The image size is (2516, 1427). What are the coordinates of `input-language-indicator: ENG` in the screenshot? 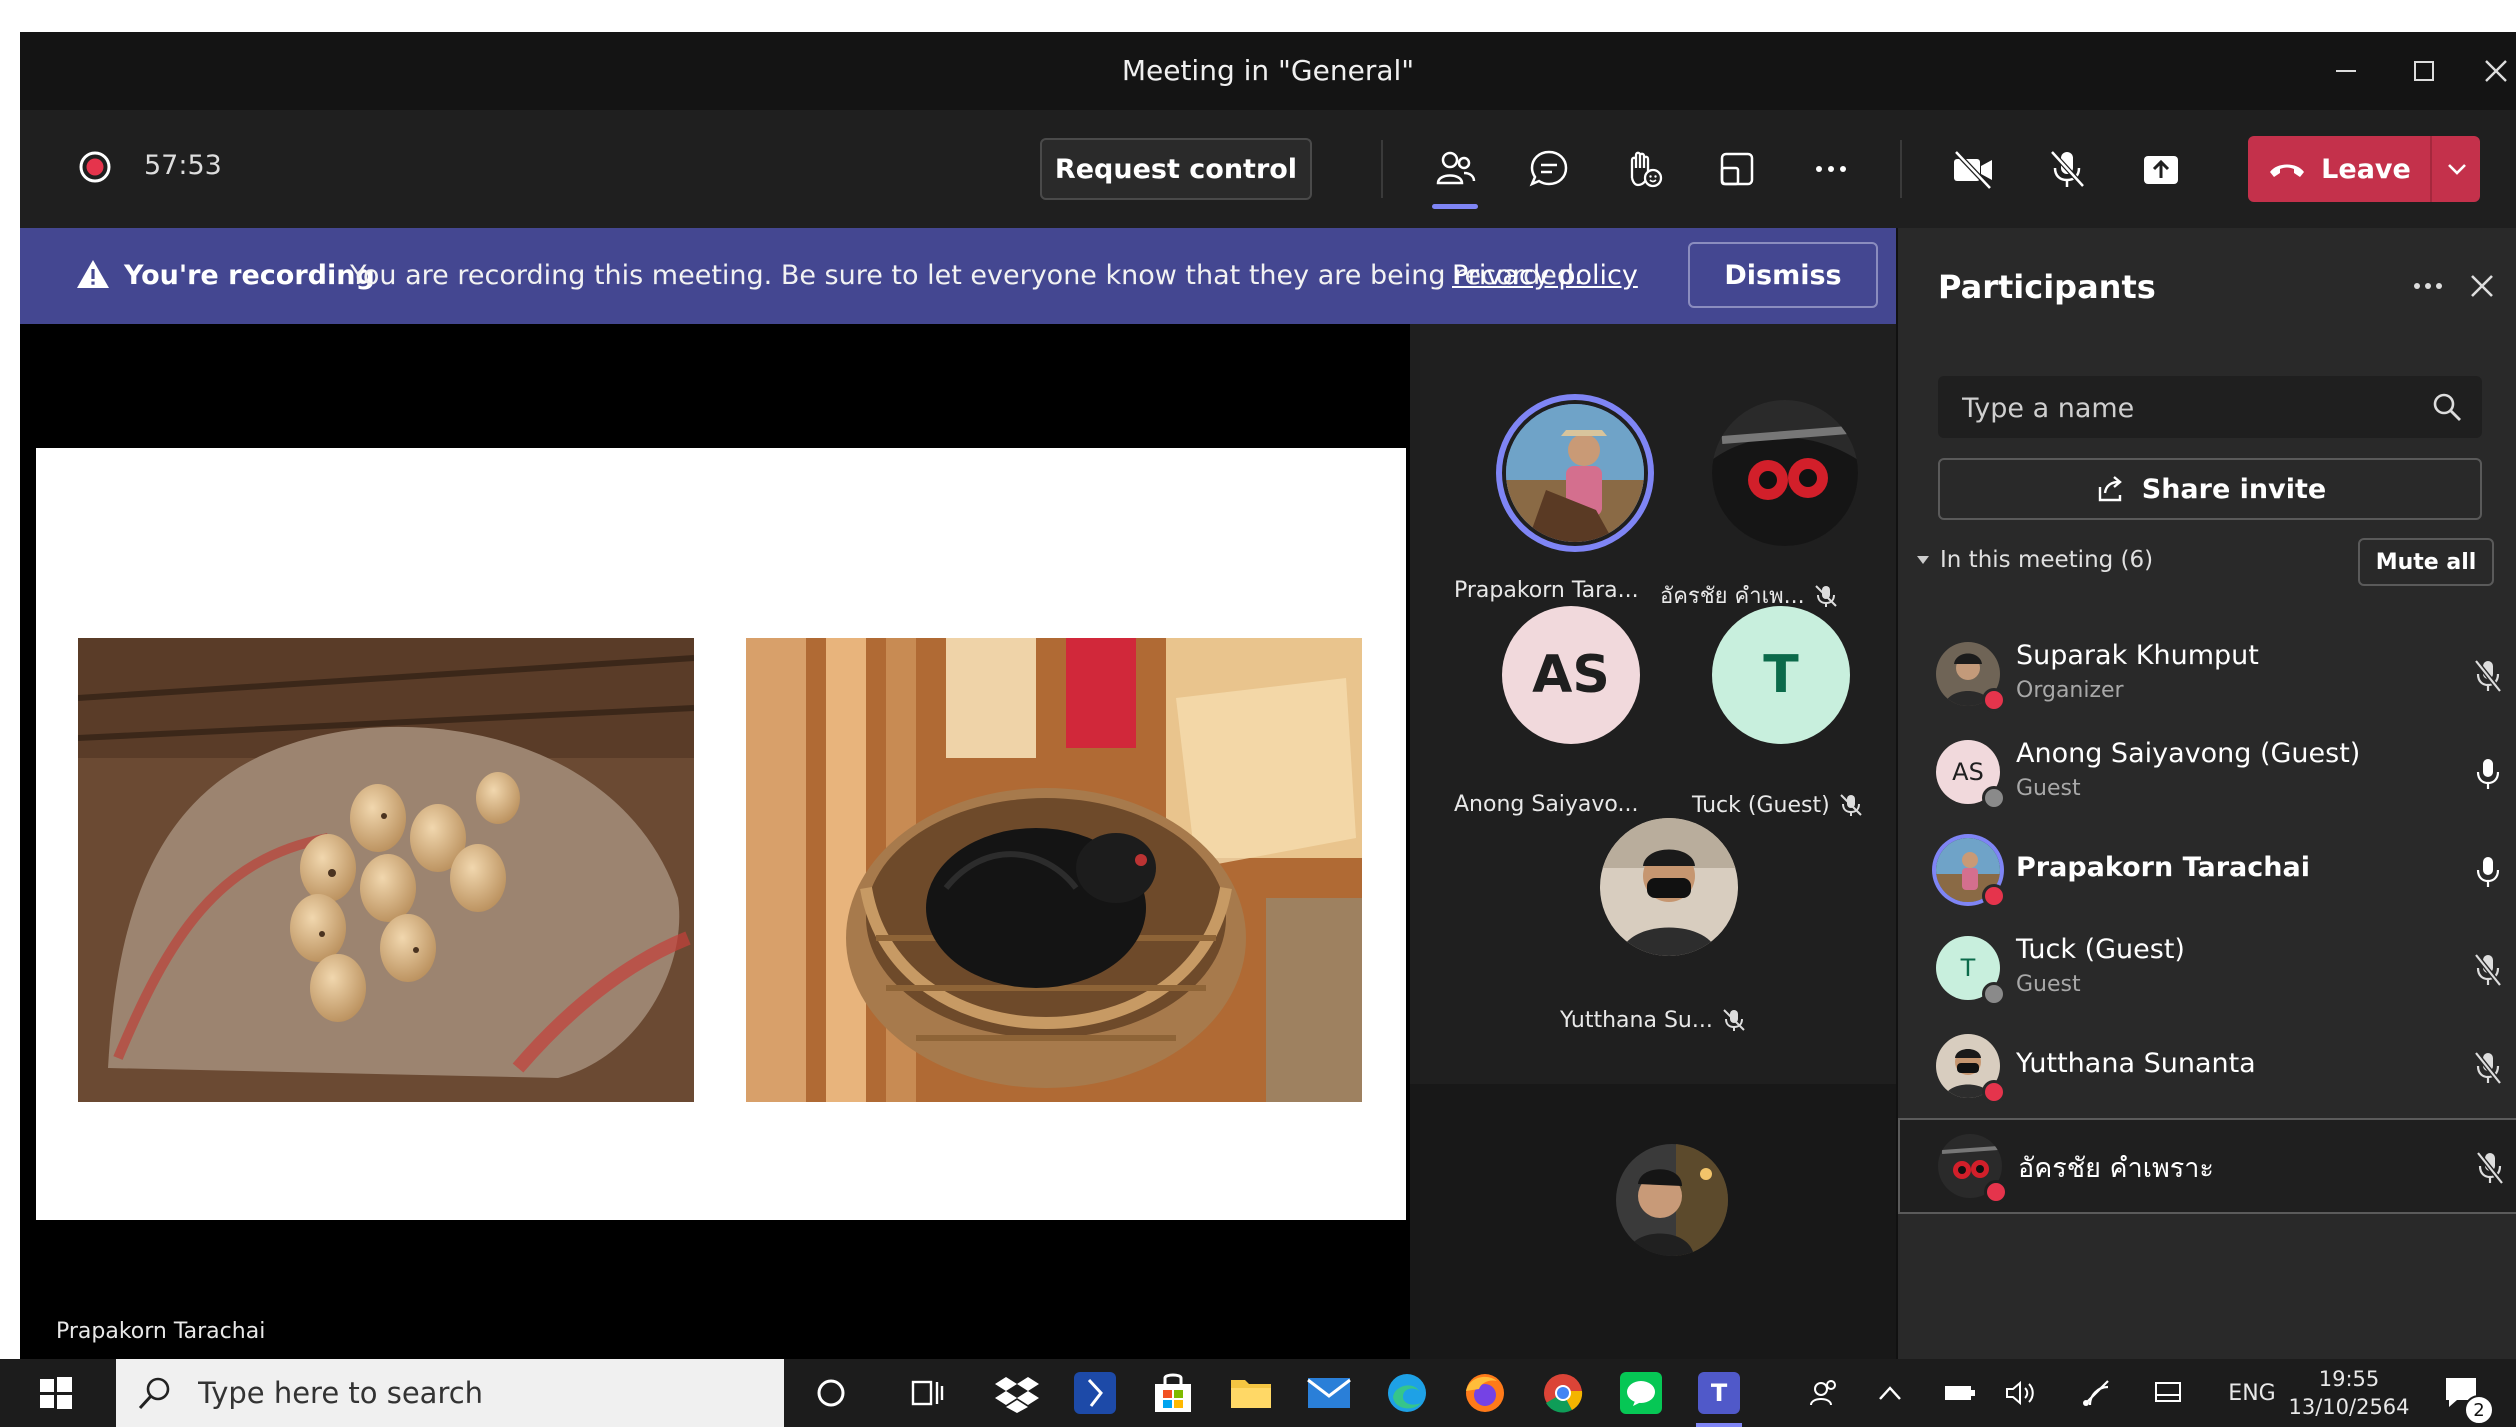 It's located at (2252, 1393).